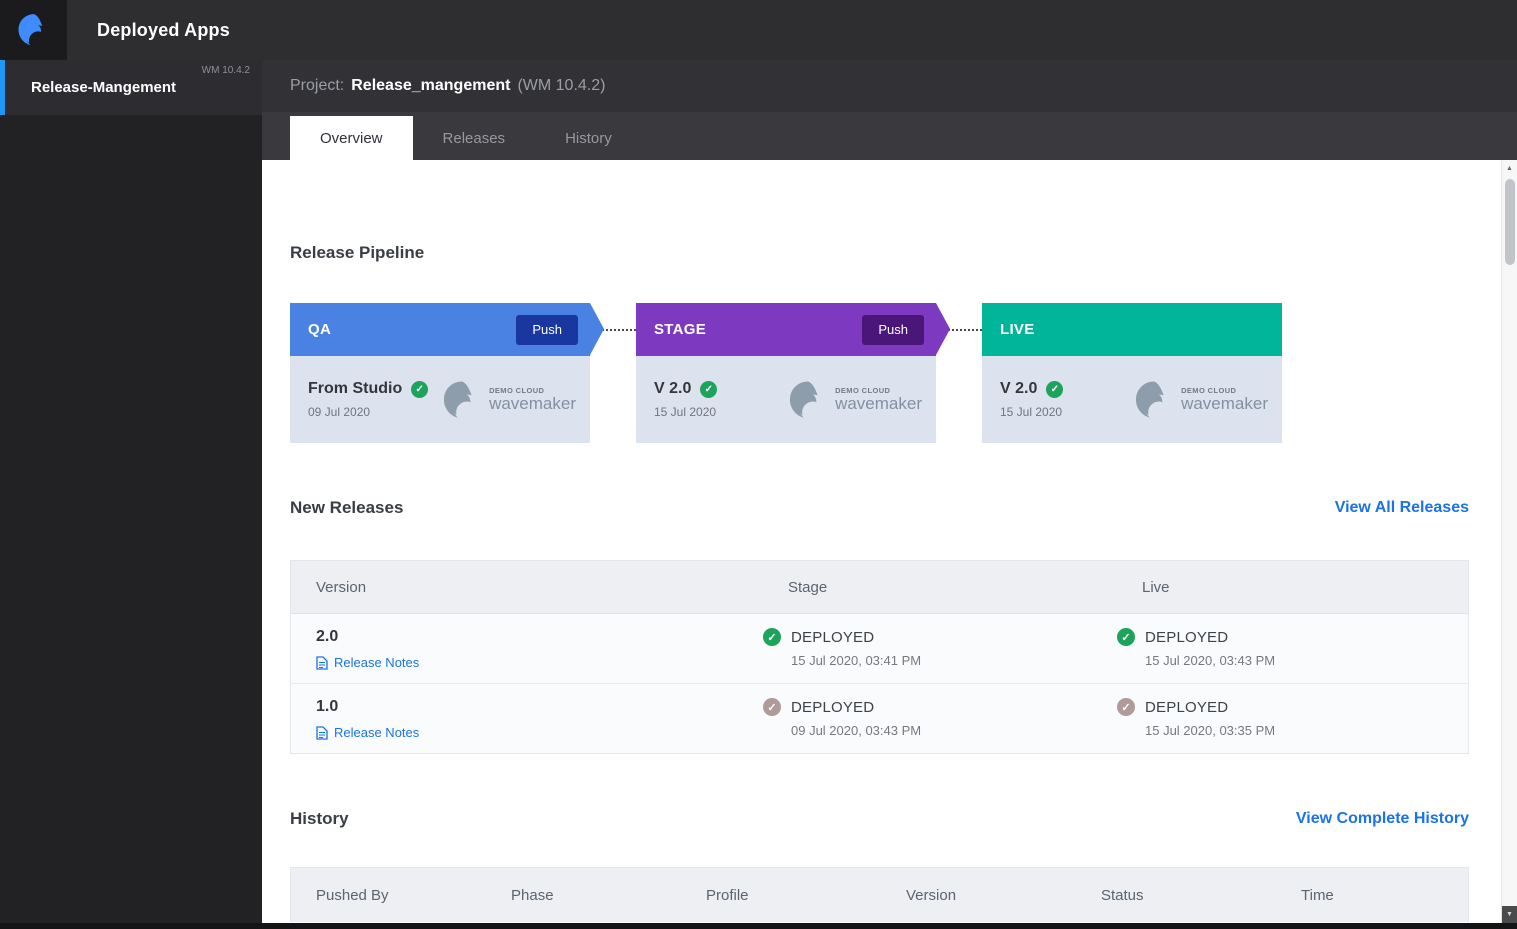  Describe the element at coordinates (319, 818) in the screenshot. I see `history-heading: History` at that location.